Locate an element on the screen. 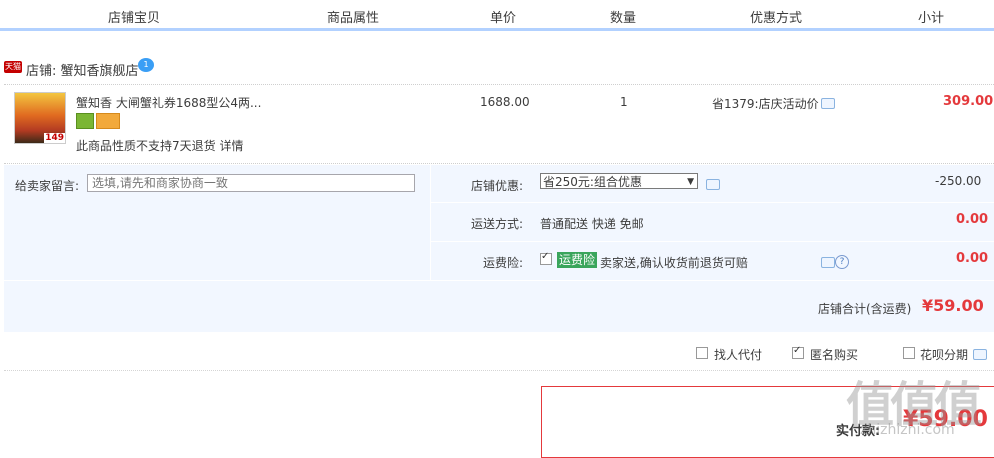 This screenshot has height=458, width=994. col-subtotal: 小计 is located at coordinates (931, 18).